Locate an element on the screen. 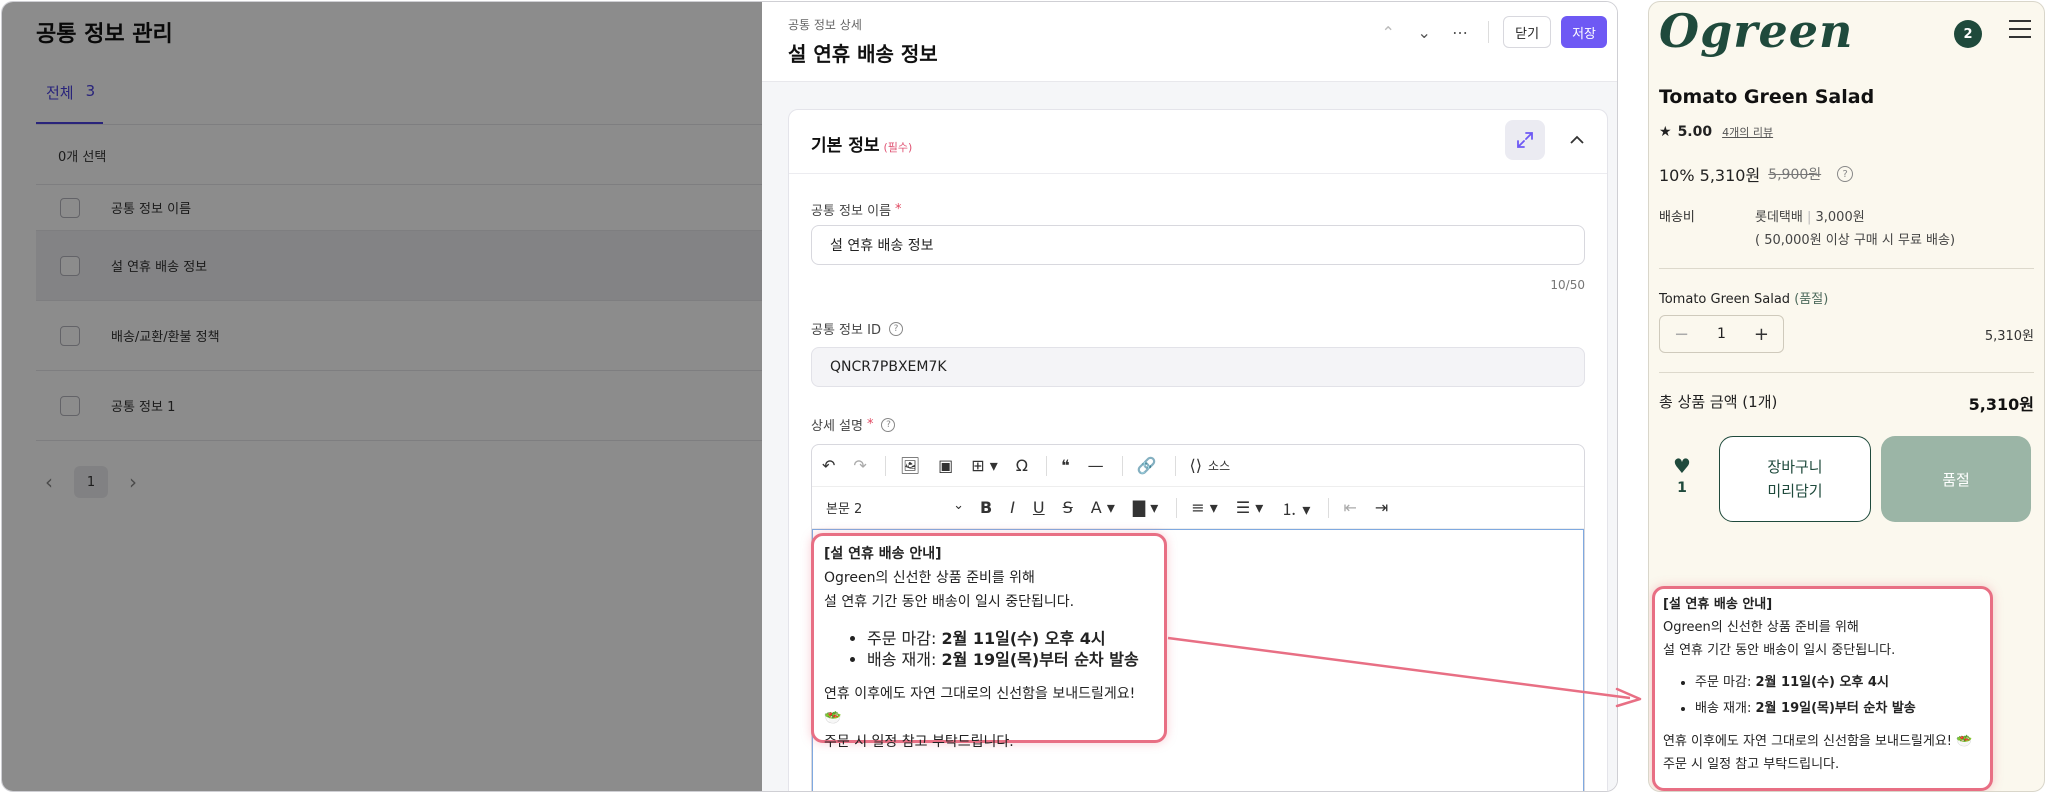  notice-title: [설 연휴 배송 안내] is located at coordinates (1718, 604).